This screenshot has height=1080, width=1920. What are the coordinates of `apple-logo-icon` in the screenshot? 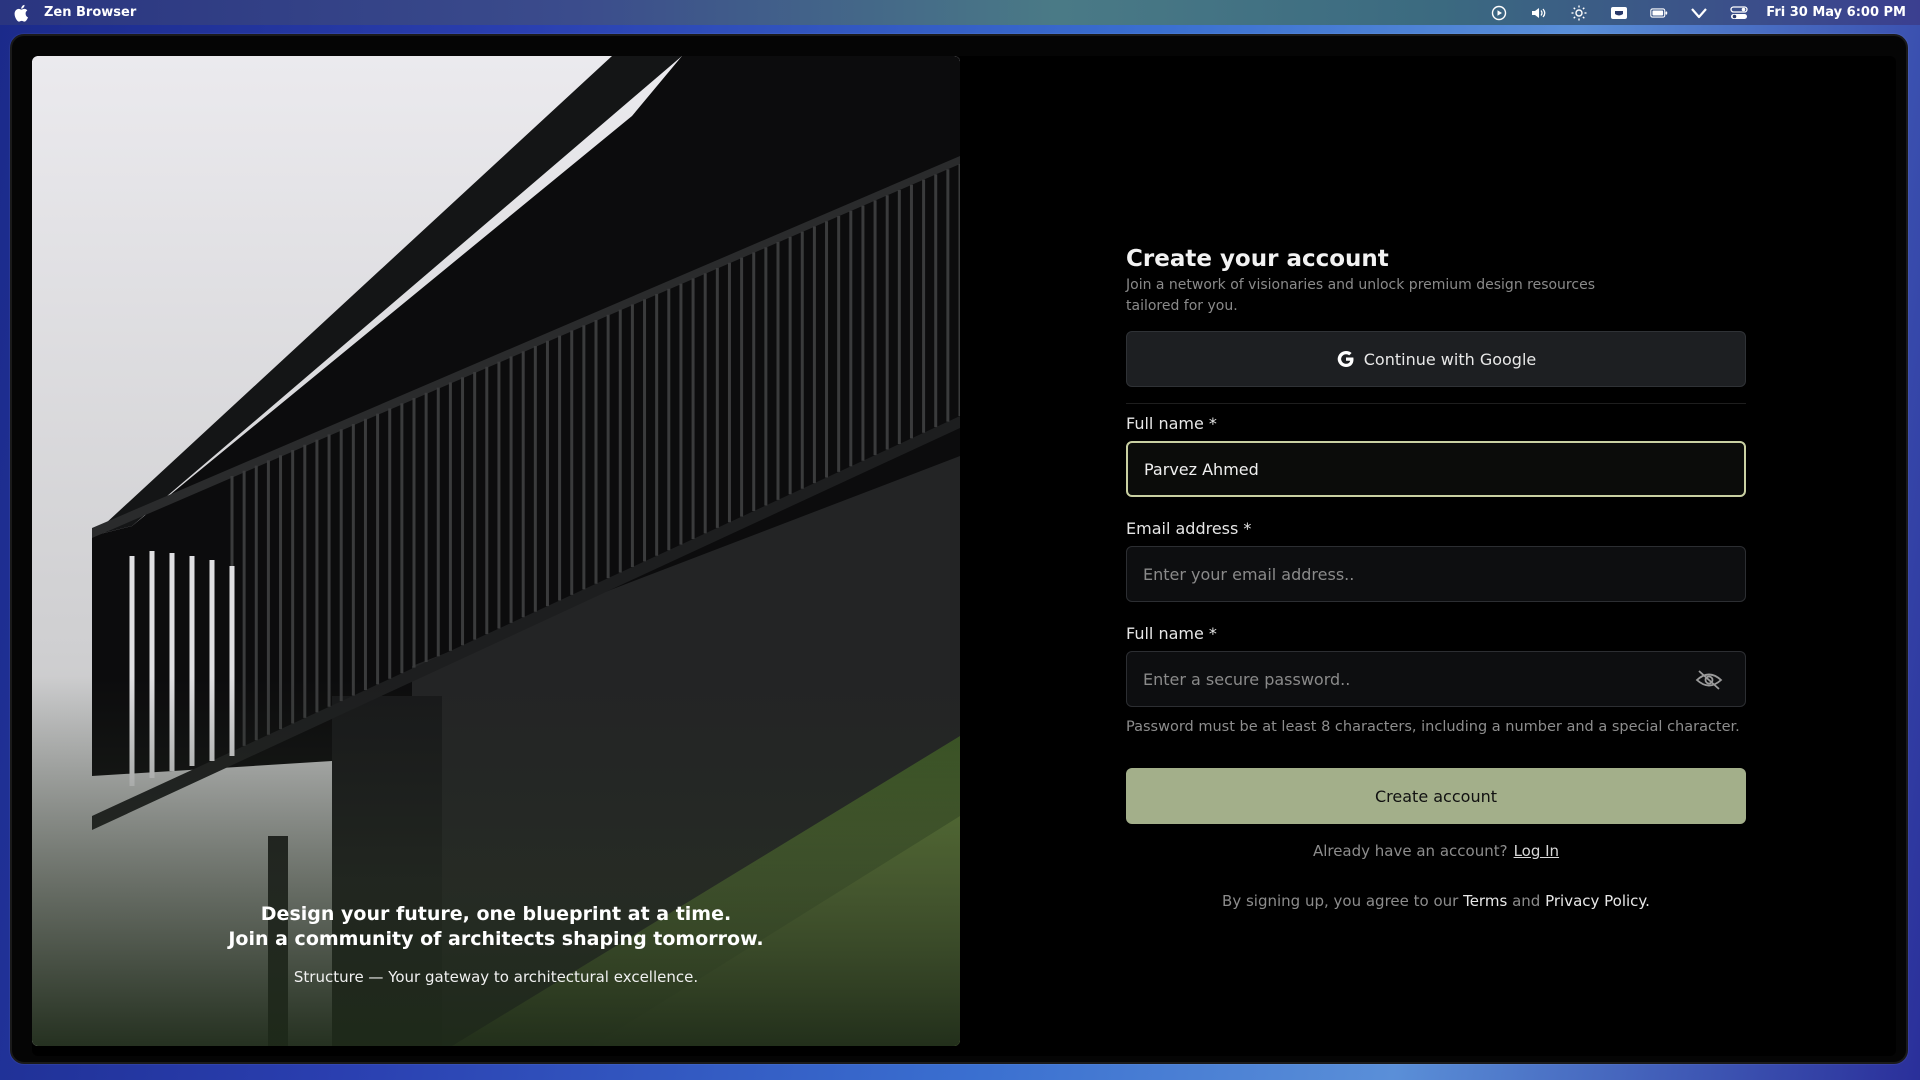 It's located at (22, 13).